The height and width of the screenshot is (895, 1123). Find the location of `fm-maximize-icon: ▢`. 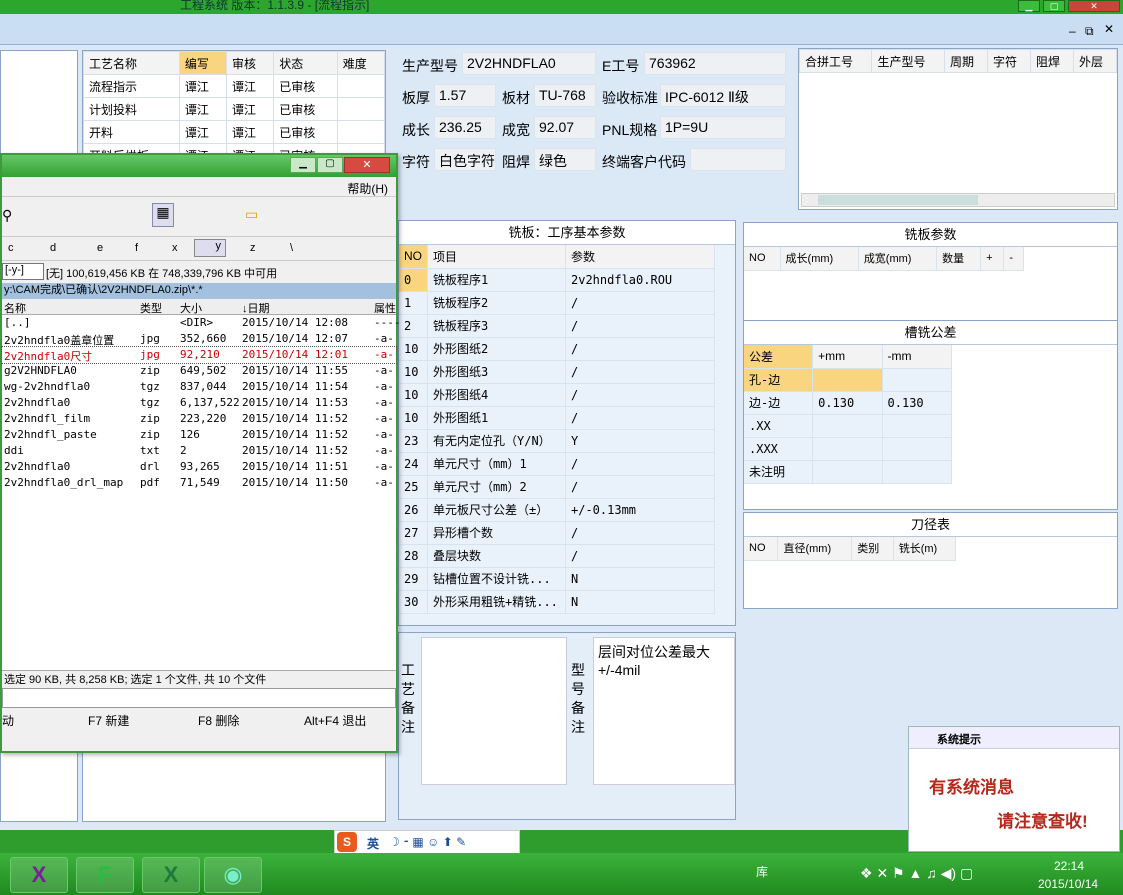

fm-maximize-icon: ▢ is located at coordinates (330, 165).